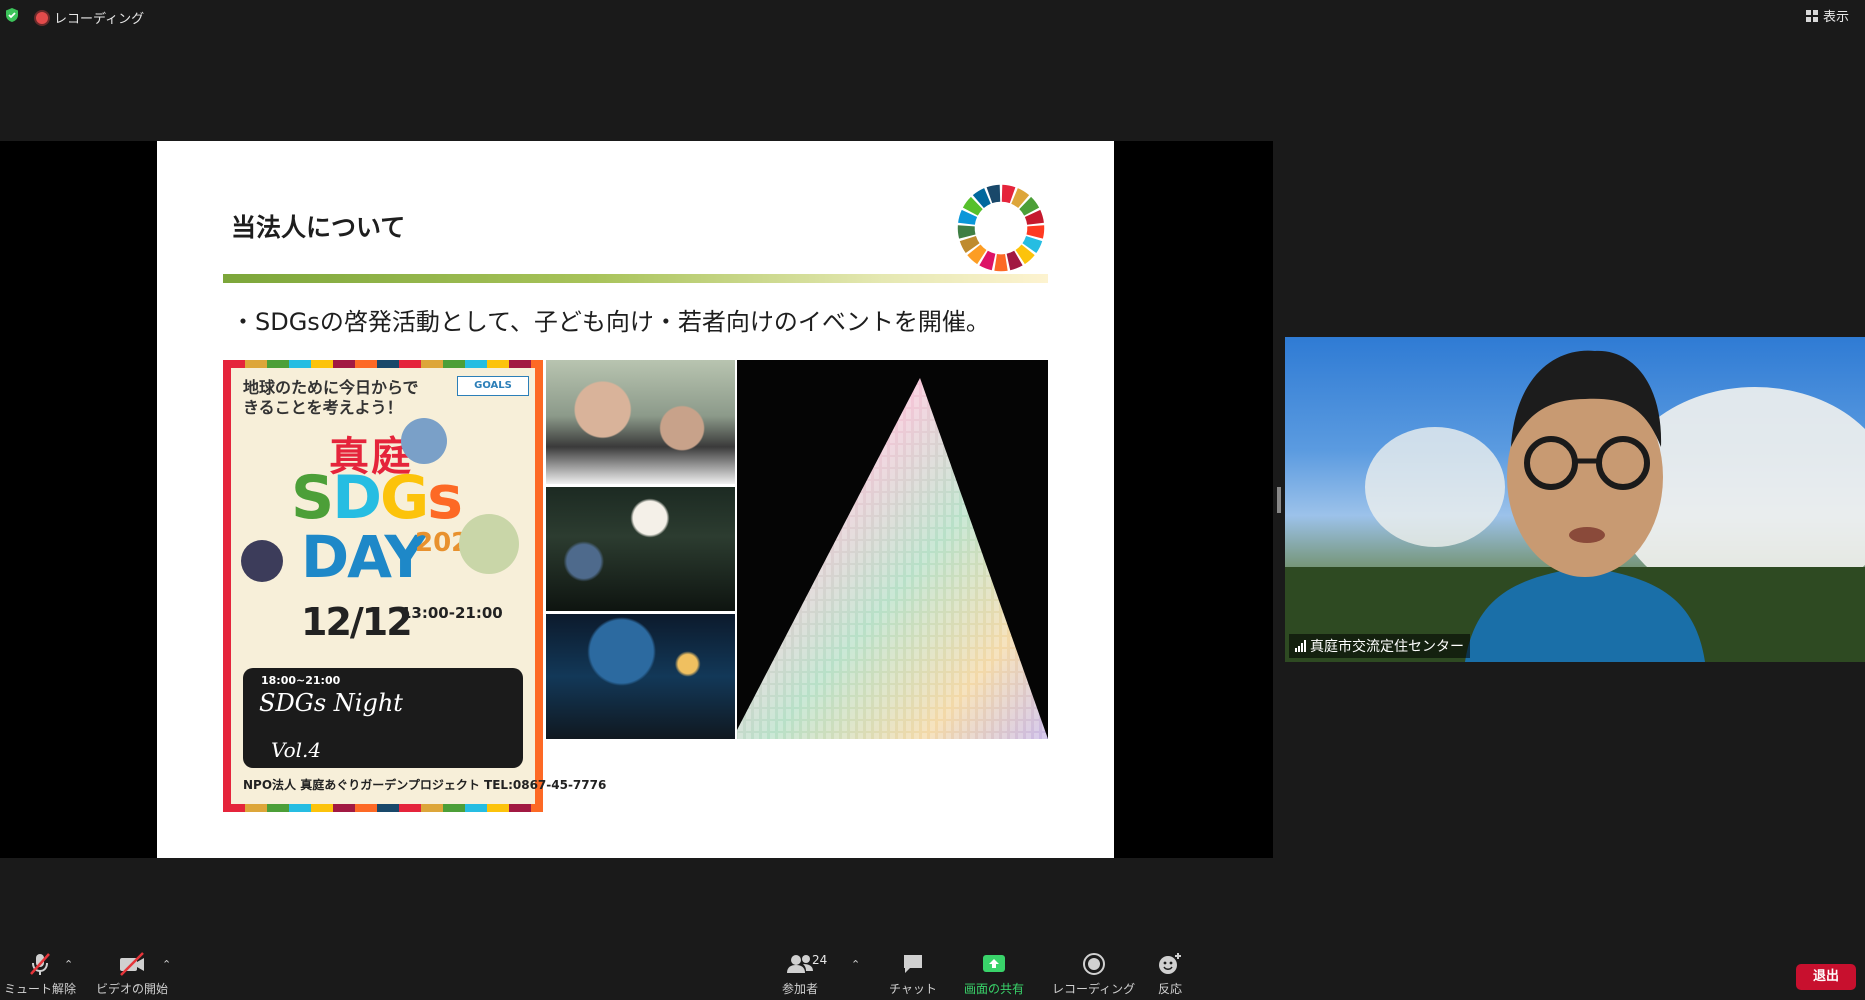 The width and height of the screenshot is (1865, 1000). Describe the element at coordinates (1826, 977) in the screenshot. I see `leave-button: 退出` at that location.